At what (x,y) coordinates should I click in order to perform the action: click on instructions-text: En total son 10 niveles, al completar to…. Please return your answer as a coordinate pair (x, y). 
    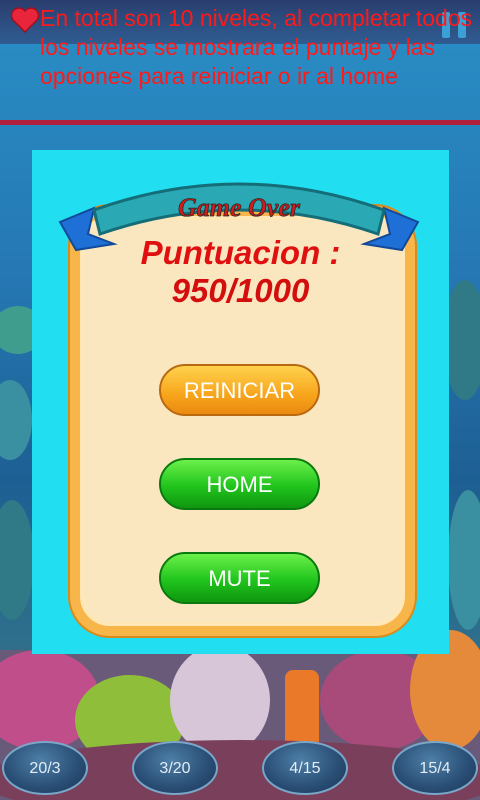
    Looking at the image, I should click on (256, 47).